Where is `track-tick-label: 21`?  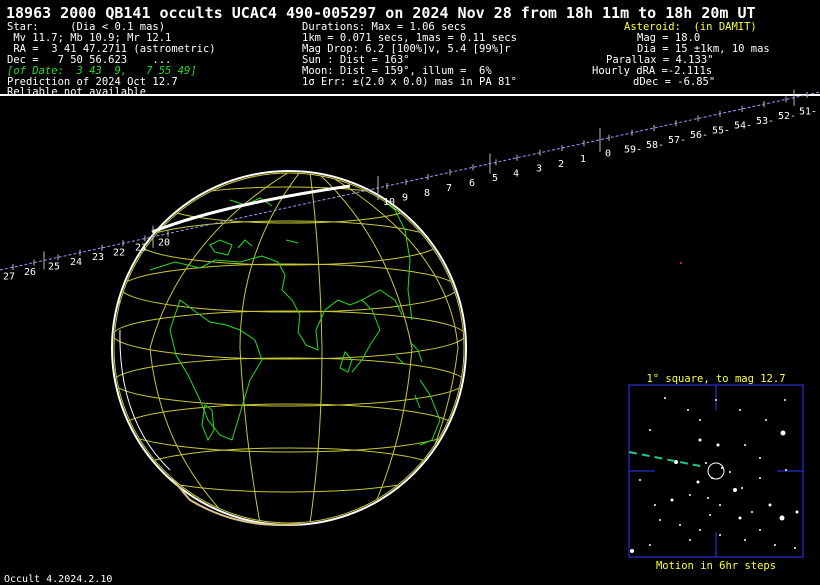 track-tick-label: 21 is located at coordinates (141, 248).